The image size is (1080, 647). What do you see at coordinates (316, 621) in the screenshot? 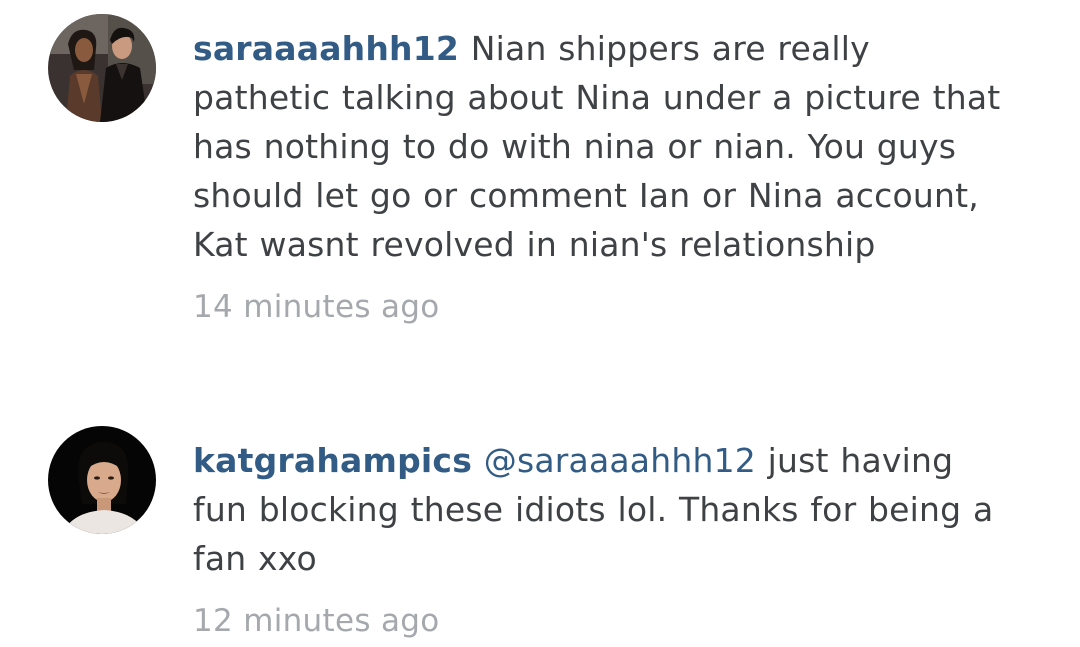
I see `comment-timestamp: 12 minutes ago` at bounding box center [316, 621].